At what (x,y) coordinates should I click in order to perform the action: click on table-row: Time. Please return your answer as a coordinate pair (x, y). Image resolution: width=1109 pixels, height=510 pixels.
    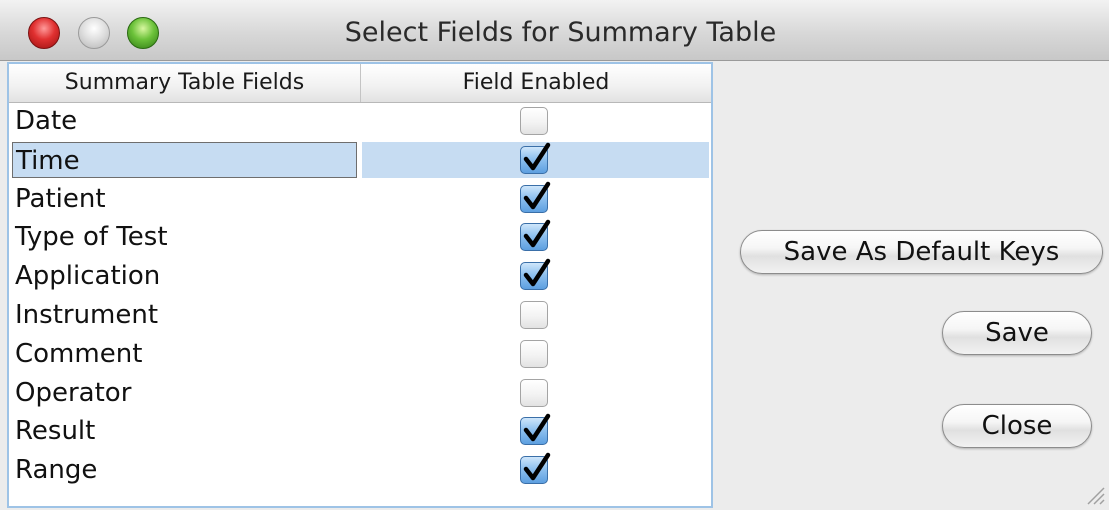
    Looking at the image, I should click on (360, 160).